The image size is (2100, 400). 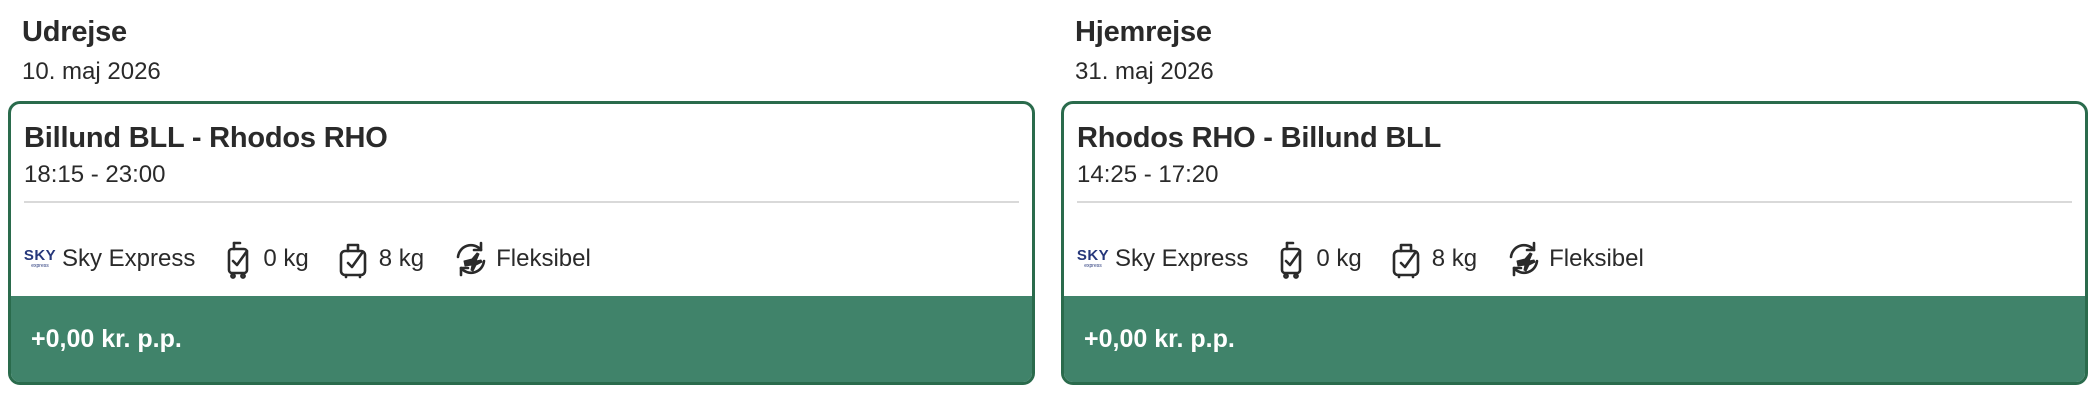 What do you see at coordinates (95, 174) in the screenshot?
I see `flight-times: 18:15 - 23:00` at bounding box center [95, 174].